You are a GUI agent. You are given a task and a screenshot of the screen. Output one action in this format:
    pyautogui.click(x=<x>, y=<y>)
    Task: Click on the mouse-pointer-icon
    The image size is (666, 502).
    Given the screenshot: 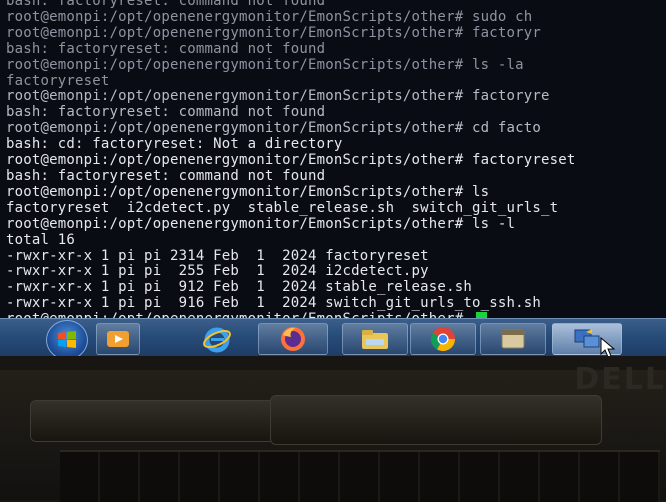 What is the action you would take?
    pyautogui.click(x=608, y=346)
    